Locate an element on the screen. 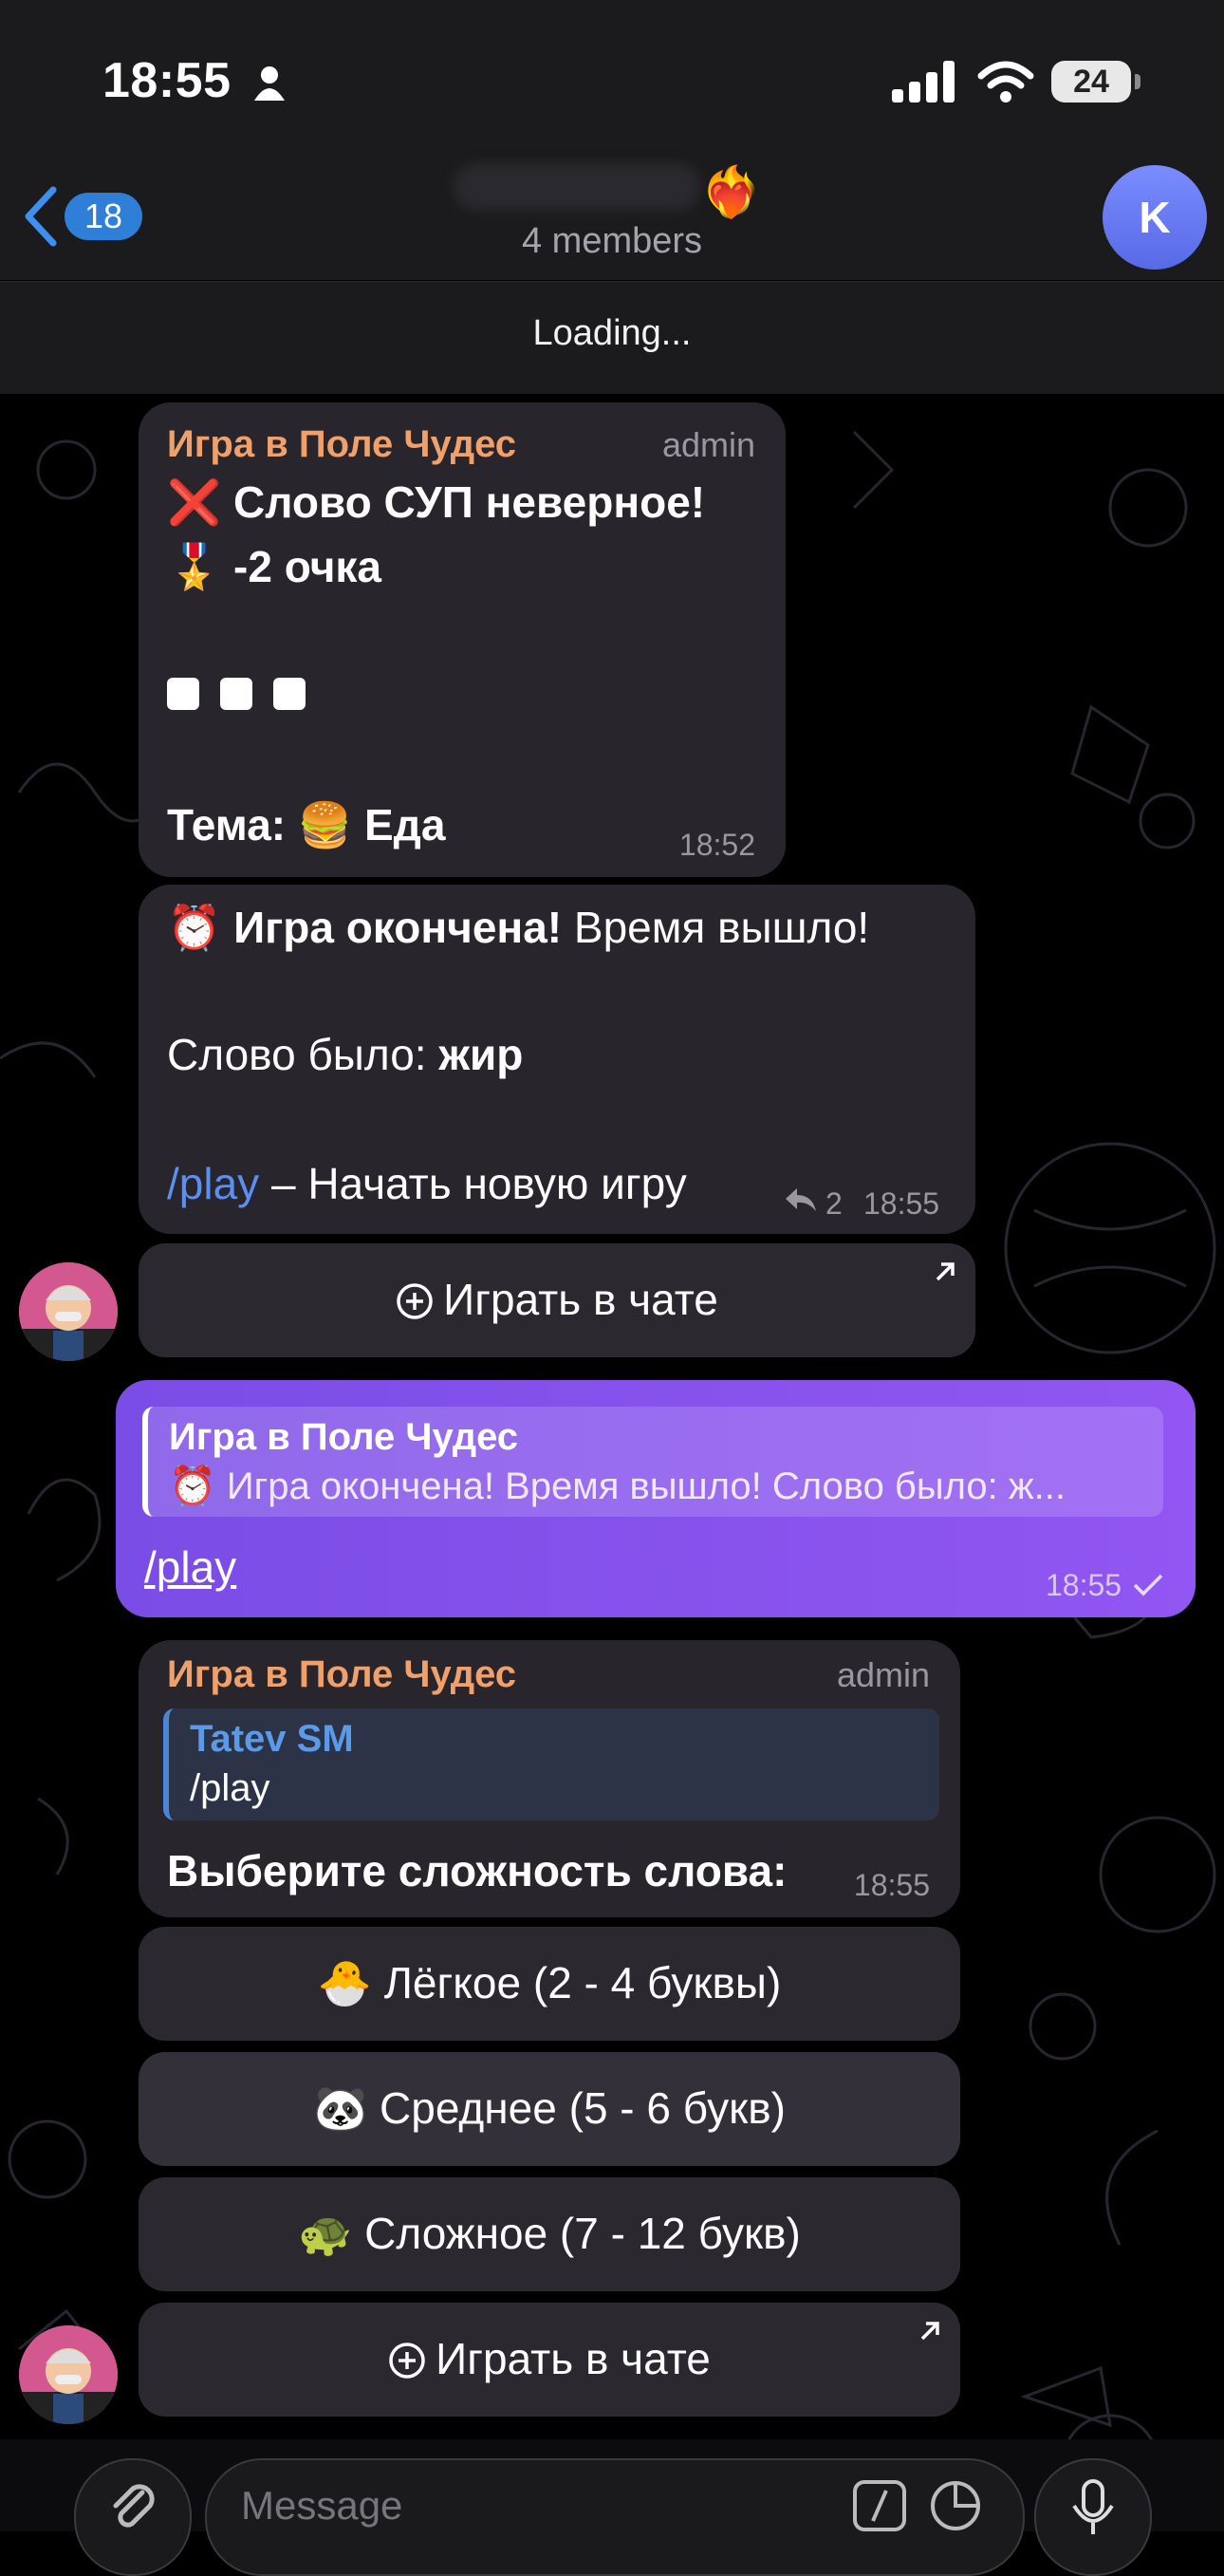 This screenshot has height=2576, width=1224. commands-icon is located at coordinates (880, 2505).